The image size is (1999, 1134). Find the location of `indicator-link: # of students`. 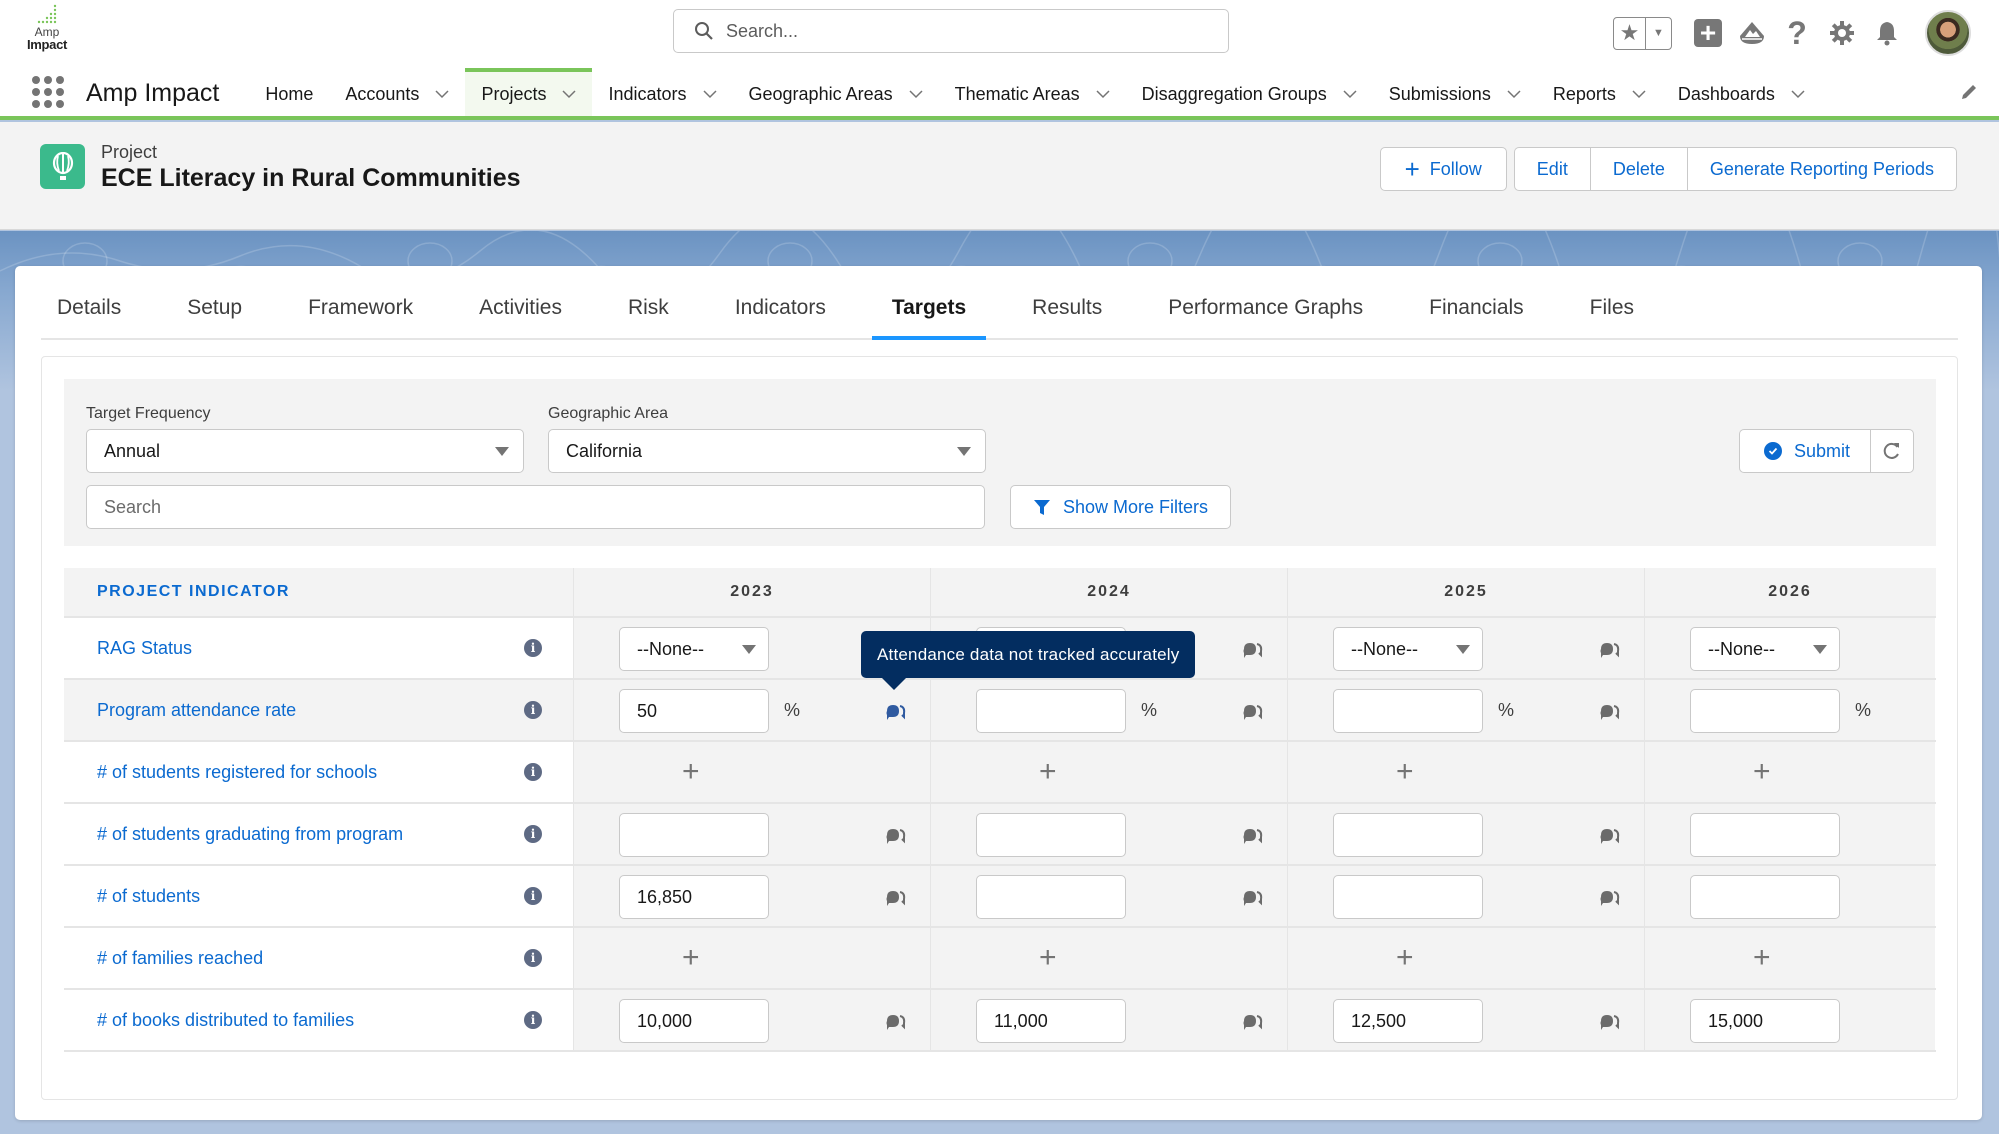

indicator-link: # of students is located at coordinates (148, 896).